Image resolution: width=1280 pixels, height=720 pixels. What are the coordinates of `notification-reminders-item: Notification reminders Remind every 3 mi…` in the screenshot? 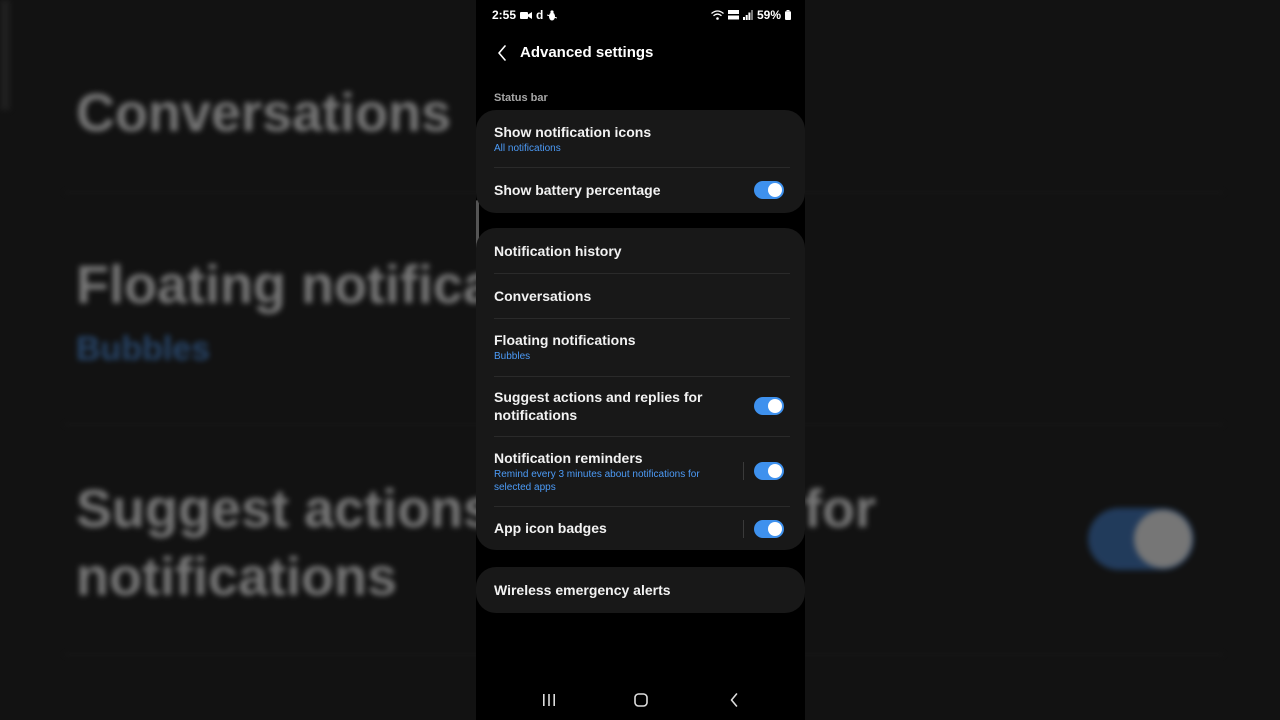 It's located at (640, 471).